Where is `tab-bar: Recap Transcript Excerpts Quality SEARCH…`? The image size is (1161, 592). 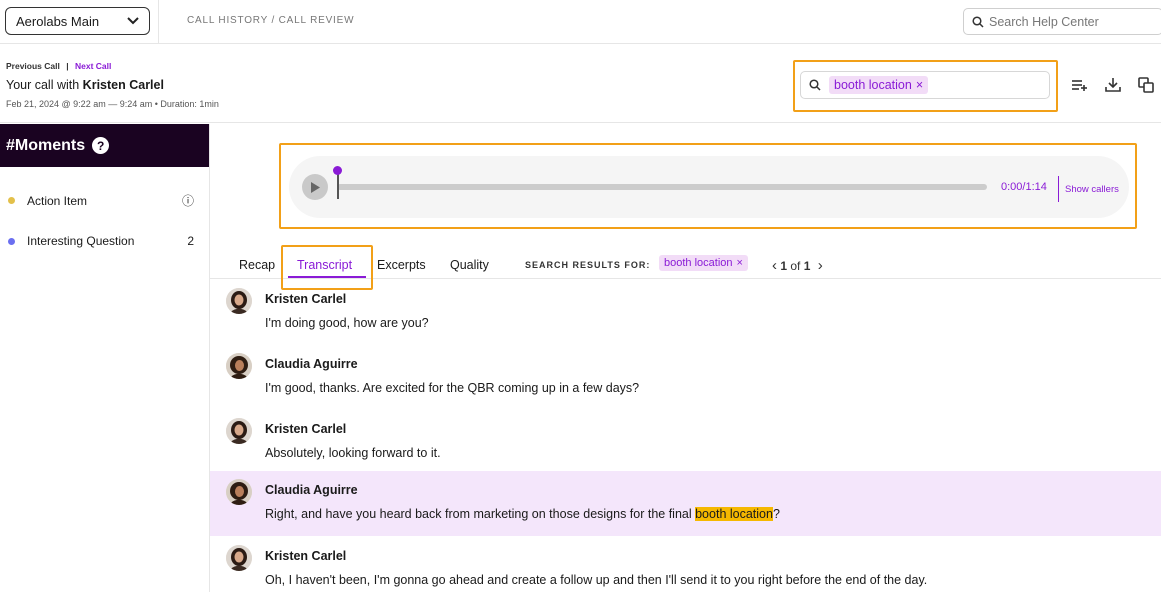
tab-bar: Recap Transcript Excerpts Quality SEARCH… is located at coordinates (685, 267).